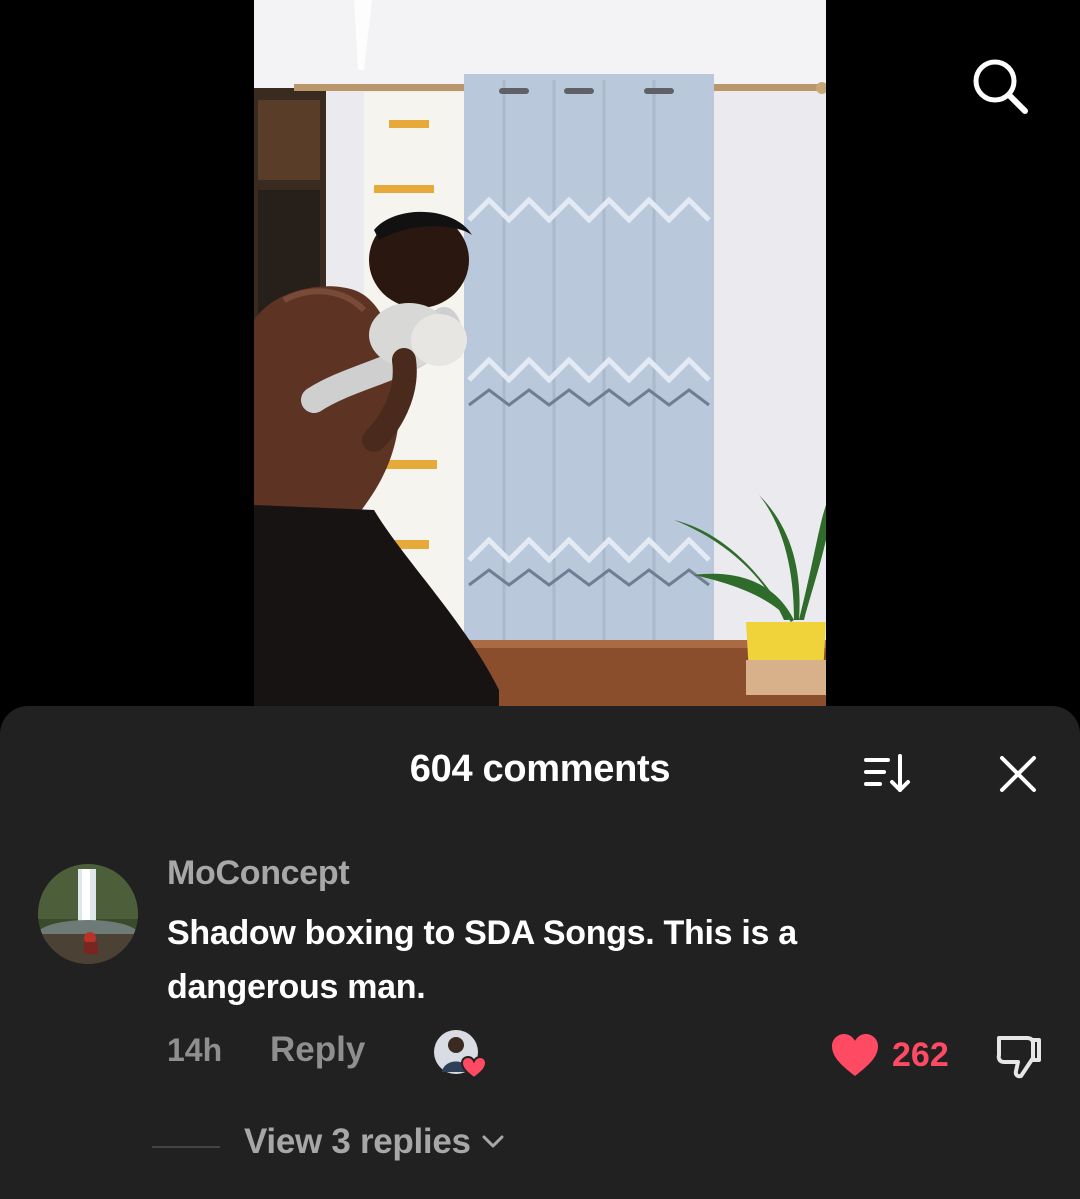 The image size is (1080, 1199). I want to click on creator-heart-badge, so click(461, 1054).